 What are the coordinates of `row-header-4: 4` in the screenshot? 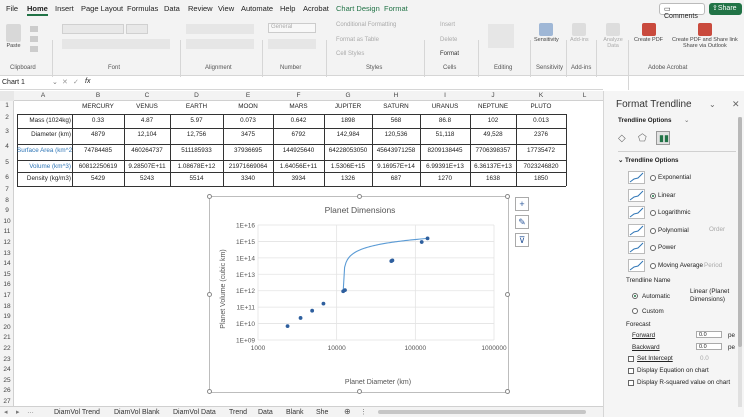 It's located at (7, 146).